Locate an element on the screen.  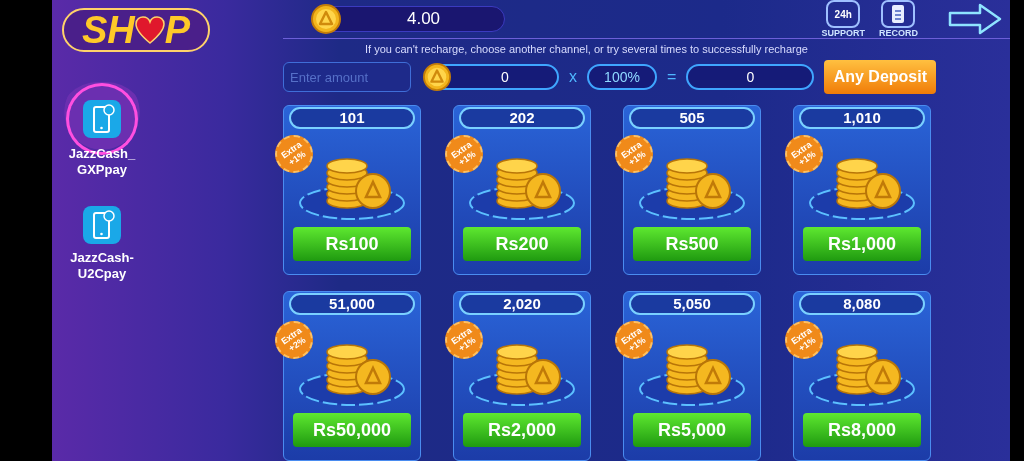
coin-amount-label: 101 is located at coordinates (352, 118).